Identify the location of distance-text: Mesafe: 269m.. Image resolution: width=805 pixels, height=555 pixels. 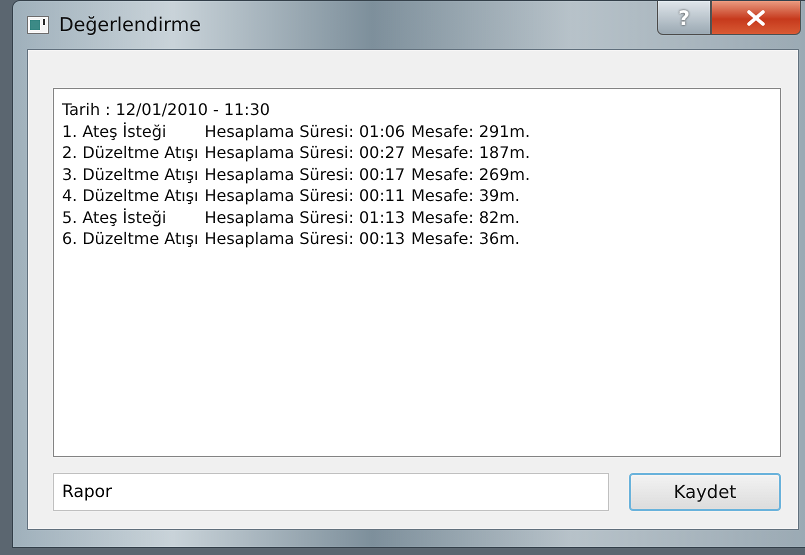
(470, 174).